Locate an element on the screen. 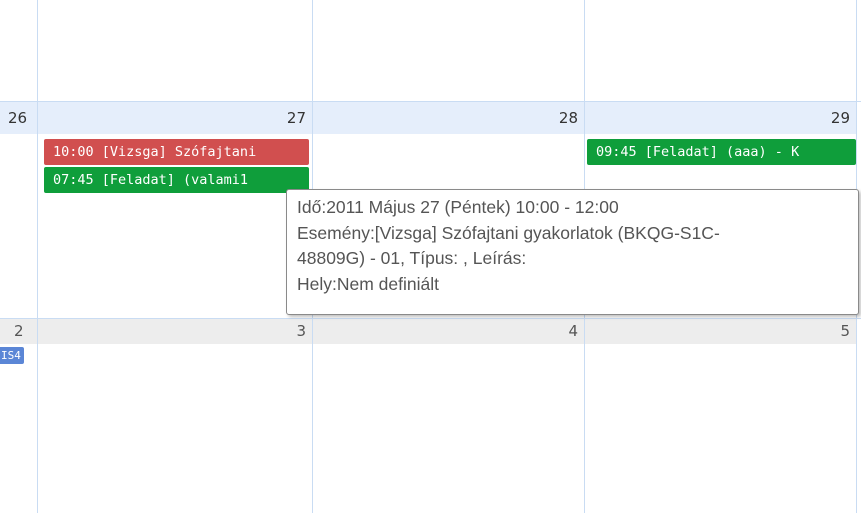  day-number: 5 is located at coordinates (845, 331).